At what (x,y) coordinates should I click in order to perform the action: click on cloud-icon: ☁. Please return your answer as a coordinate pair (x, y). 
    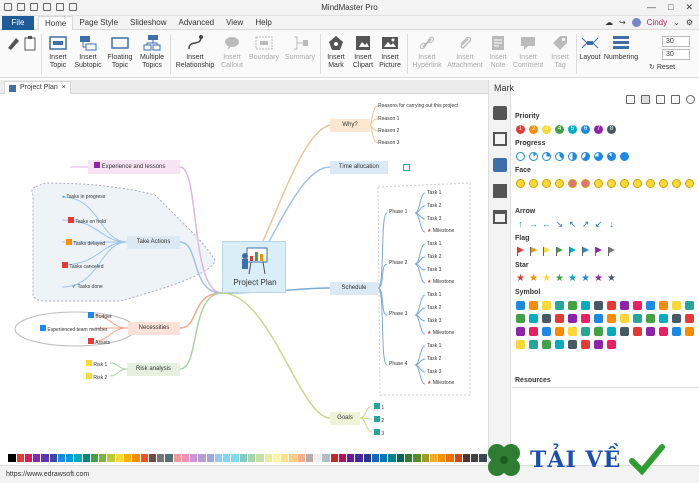
    Looking at the image, I should click on (609, 22).